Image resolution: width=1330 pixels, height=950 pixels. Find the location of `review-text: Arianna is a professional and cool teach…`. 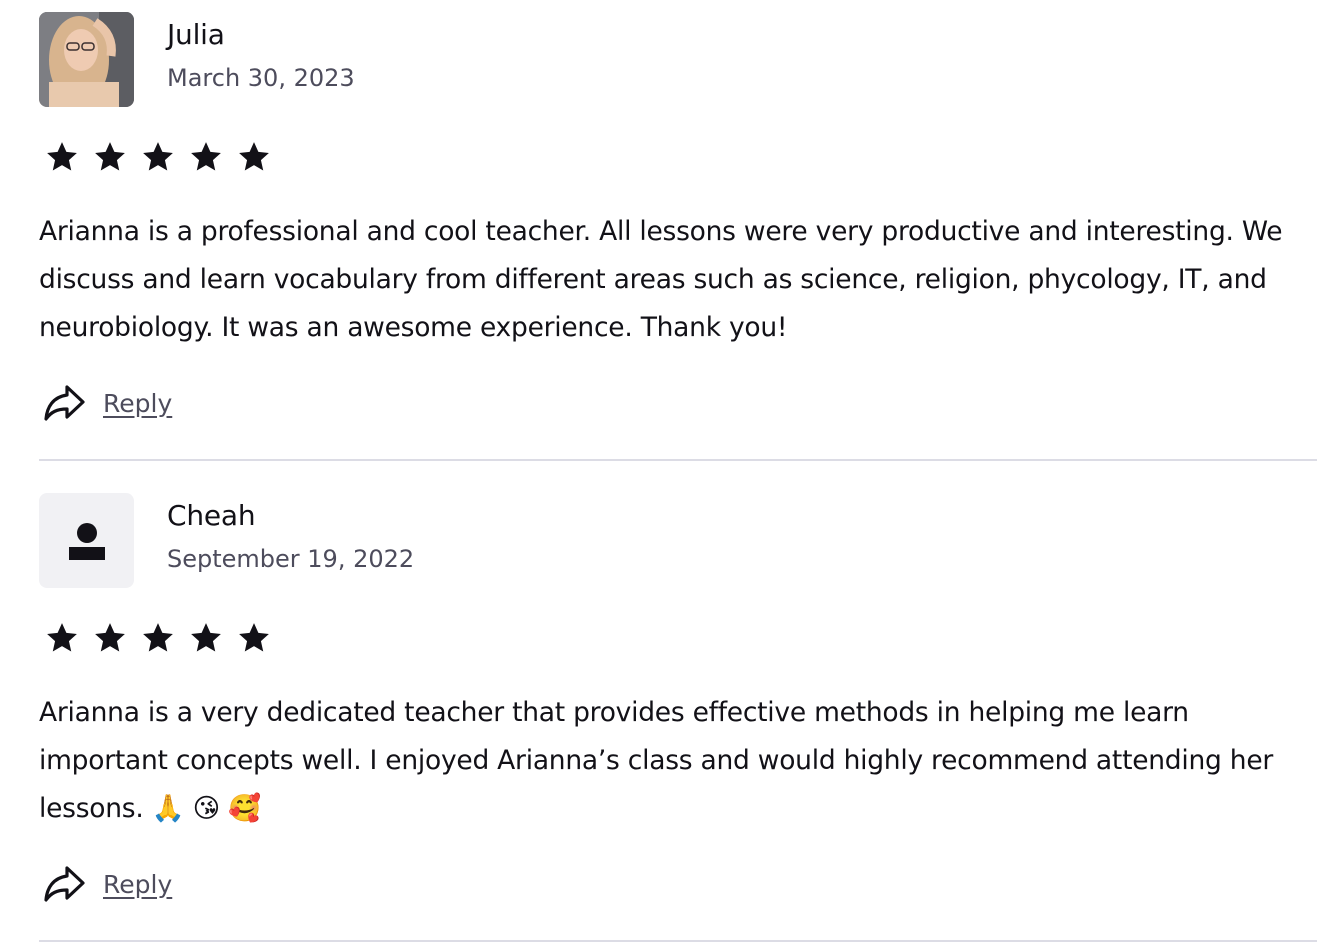

review-text: Arianna is a professional and cool teach… is located at coordinates (661, 279).